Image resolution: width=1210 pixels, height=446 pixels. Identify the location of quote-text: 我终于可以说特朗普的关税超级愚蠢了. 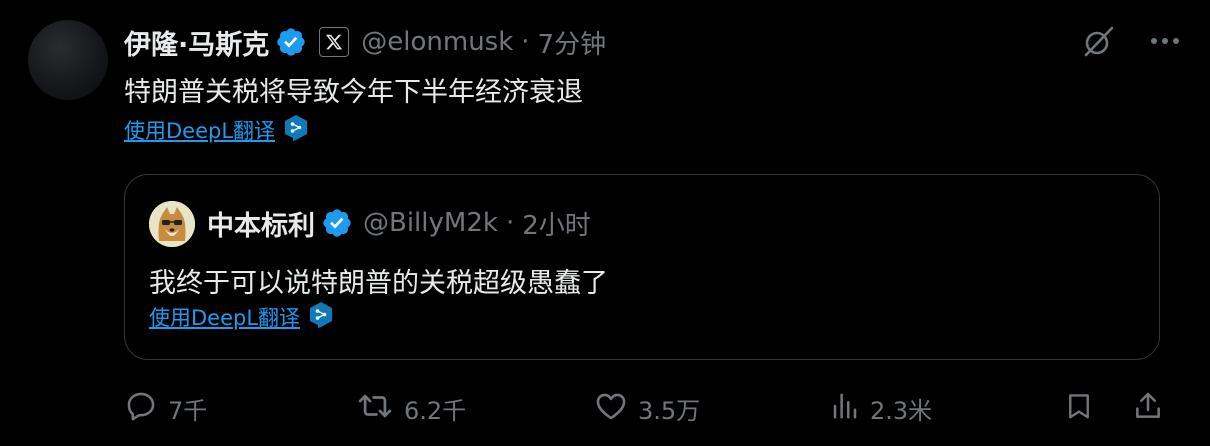
(378, 283).